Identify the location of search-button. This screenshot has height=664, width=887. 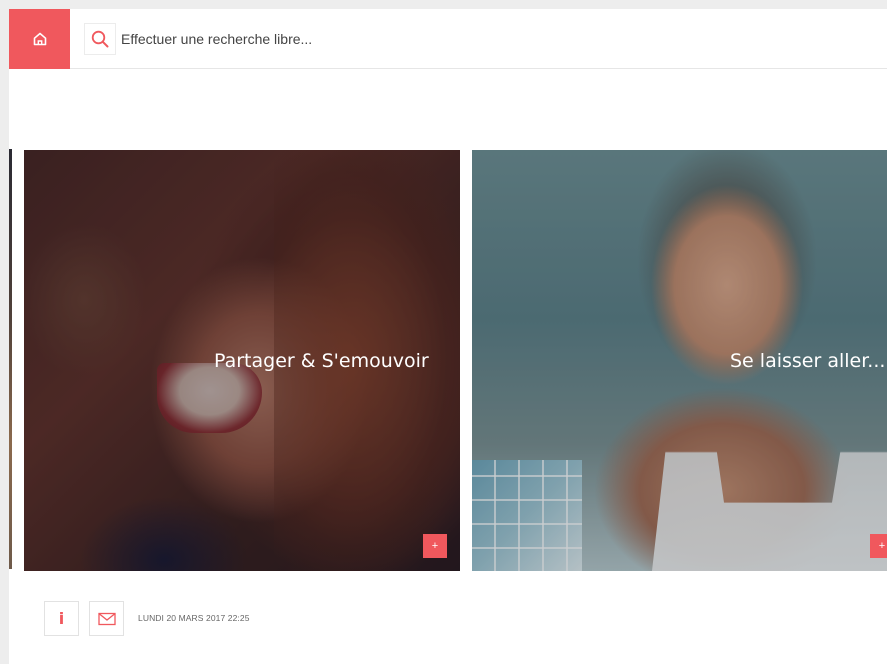
(100, 39).